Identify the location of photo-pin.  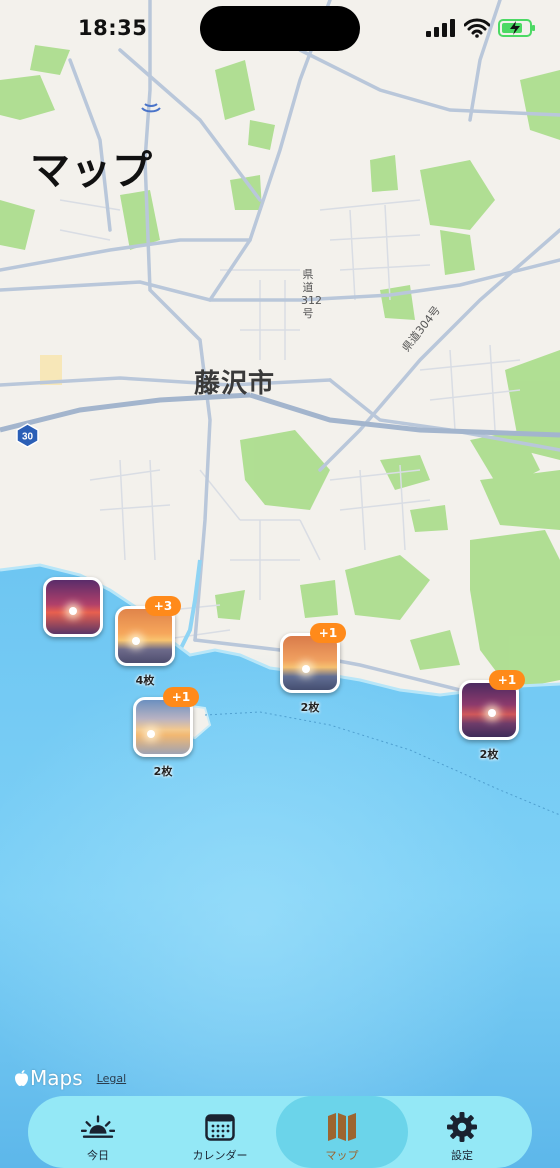
(73, 607).